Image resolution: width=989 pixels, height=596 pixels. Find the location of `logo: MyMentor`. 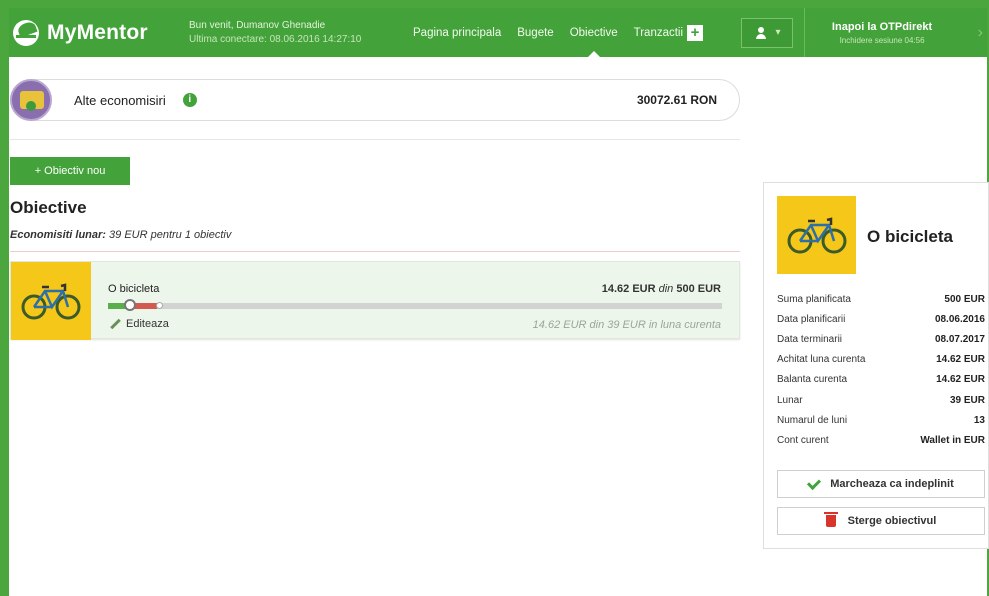

logo: MyMentor is located at coordinates (99, 32).